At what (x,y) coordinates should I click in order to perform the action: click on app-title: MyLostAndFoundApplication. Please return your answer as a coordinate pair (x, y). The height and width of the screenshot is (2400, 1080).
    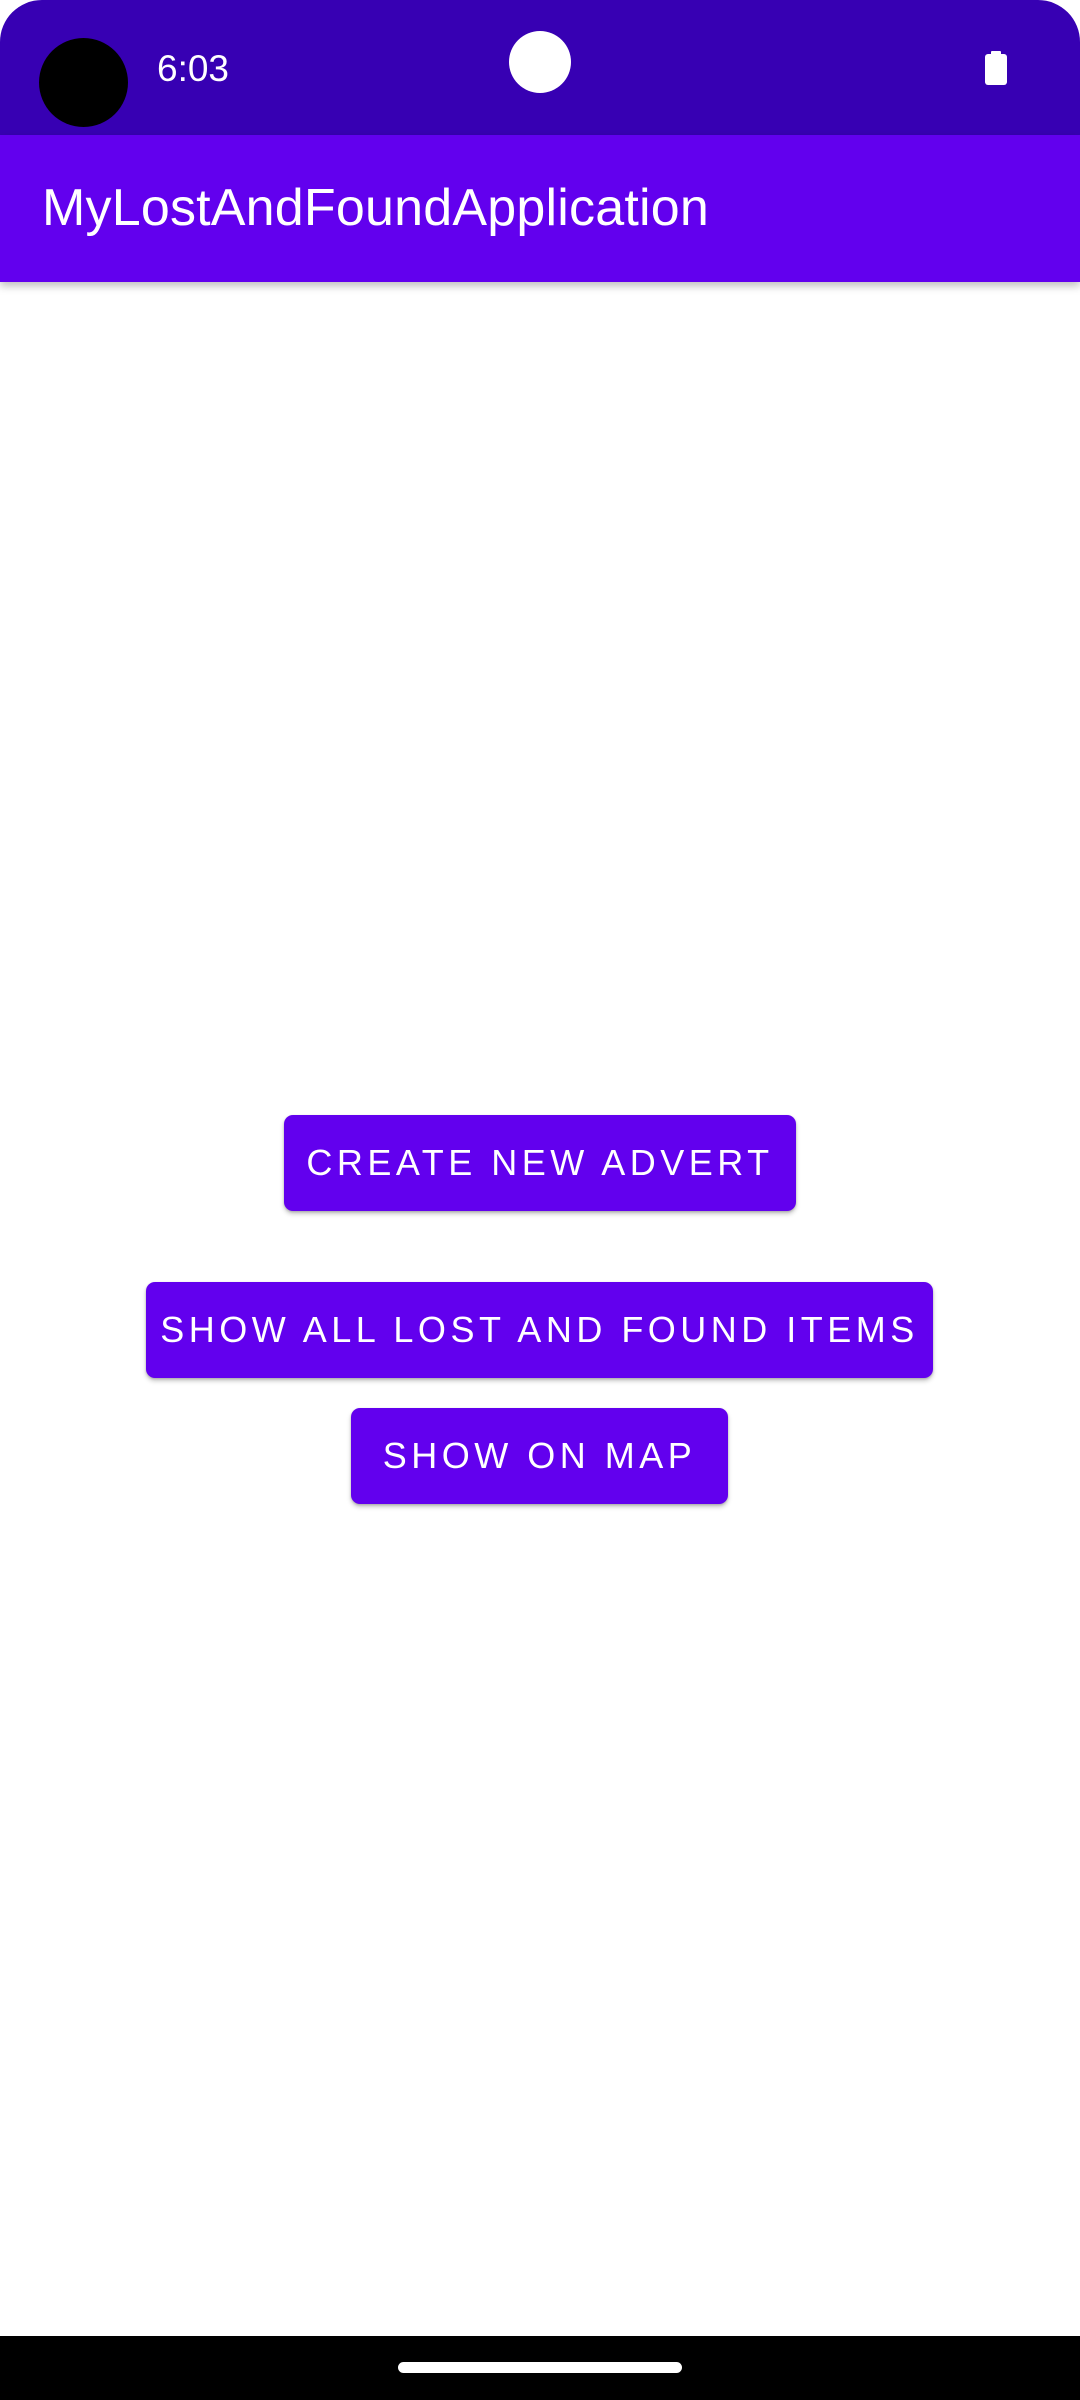
    Looking at the image, I should click on (375, 208).